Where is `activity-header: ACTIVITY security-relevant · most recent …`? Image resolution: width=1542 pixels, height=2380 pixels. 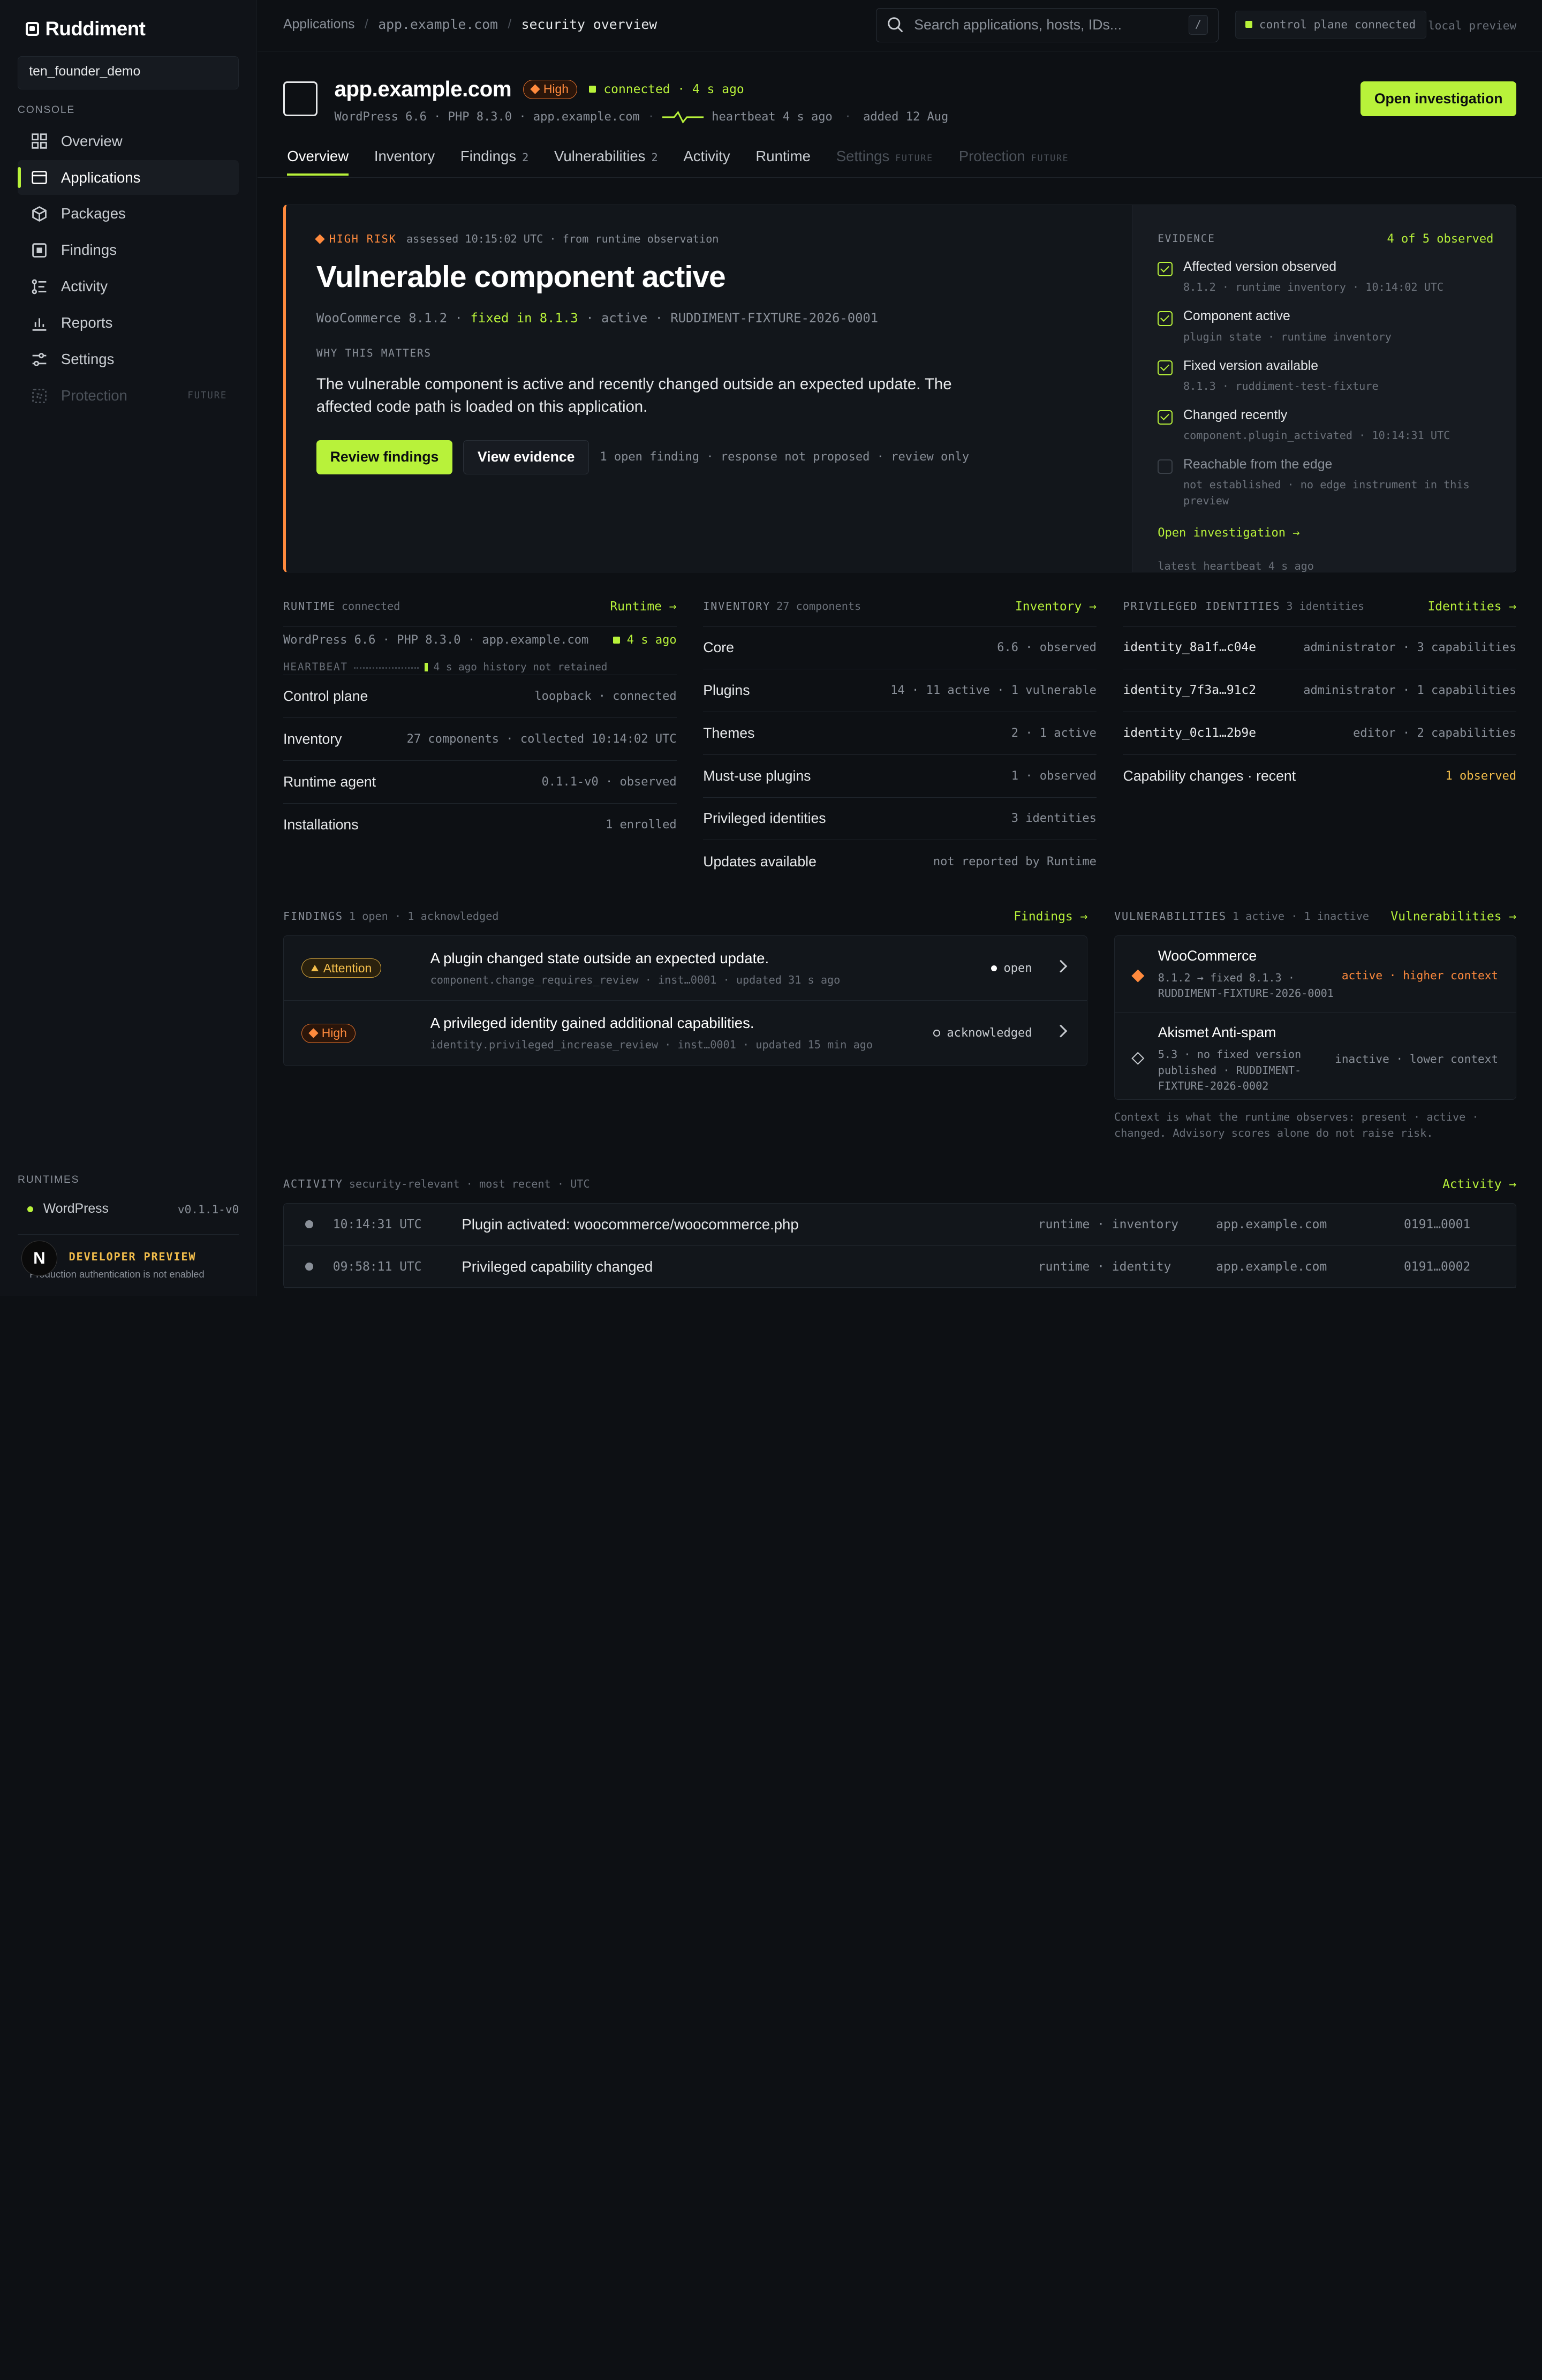 activity-header: ACTIVITY security-relevant · most recent … is located at coordinates (899, 1184).